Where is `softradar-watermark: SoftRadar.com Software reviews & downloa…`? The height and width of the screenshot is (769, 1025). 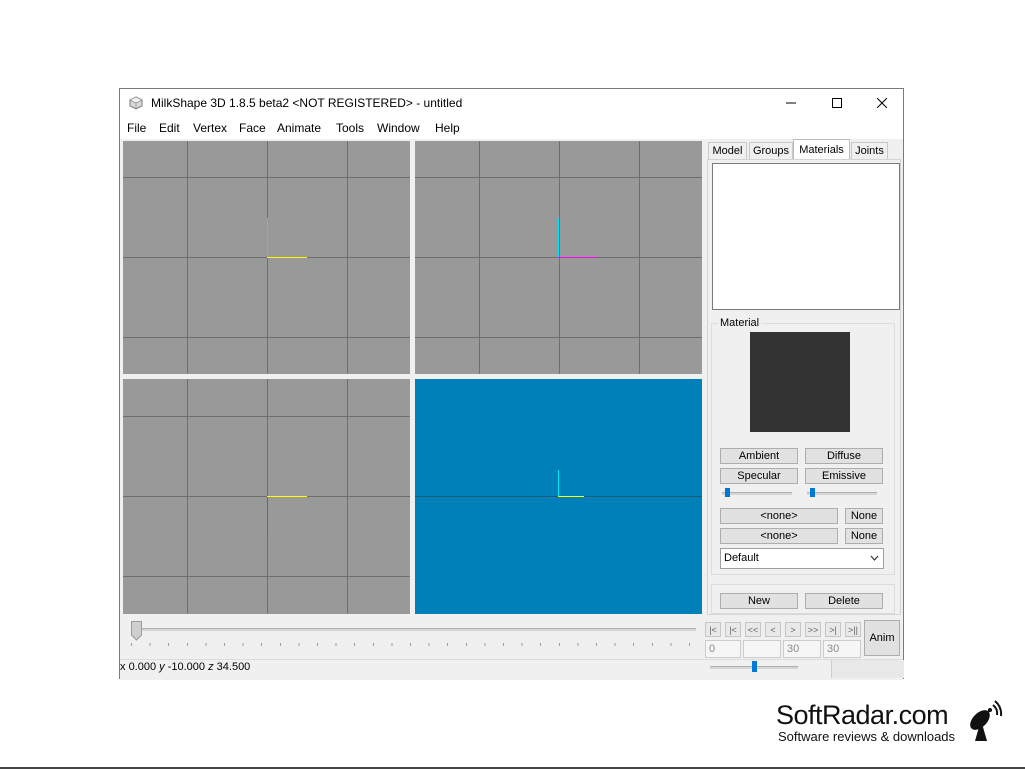
softradar-watermark: SoftRadar.com Software reviews & downloa… is located at coordinates (865, 722).